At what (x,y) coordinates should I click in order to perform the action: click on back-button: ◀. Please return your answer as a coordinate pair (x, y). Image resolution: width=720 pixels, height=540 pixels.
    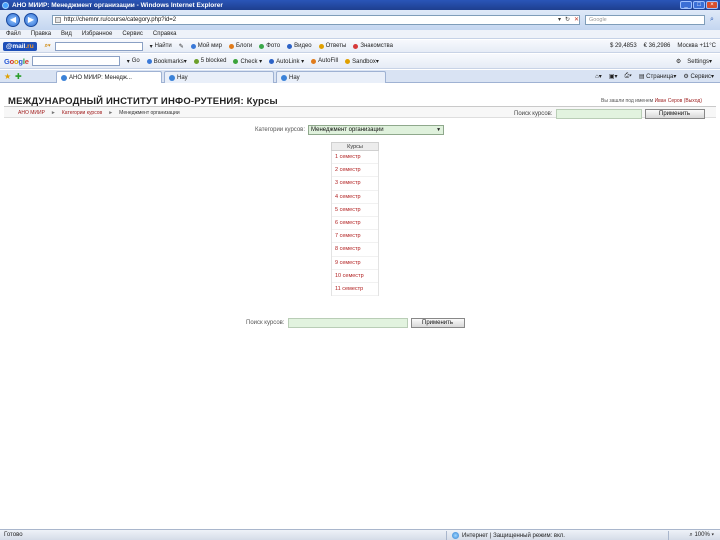
    Looking at the image, I should click on (13, 20).